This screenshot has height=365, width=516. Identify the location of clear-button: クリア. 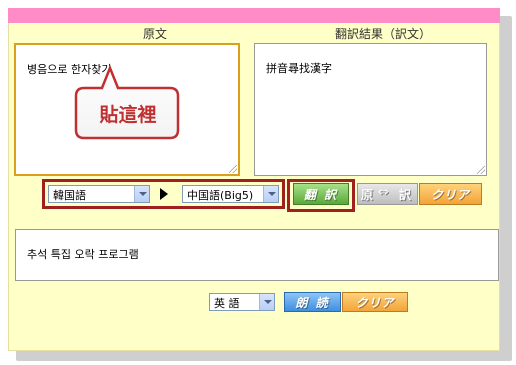
(450, 194).